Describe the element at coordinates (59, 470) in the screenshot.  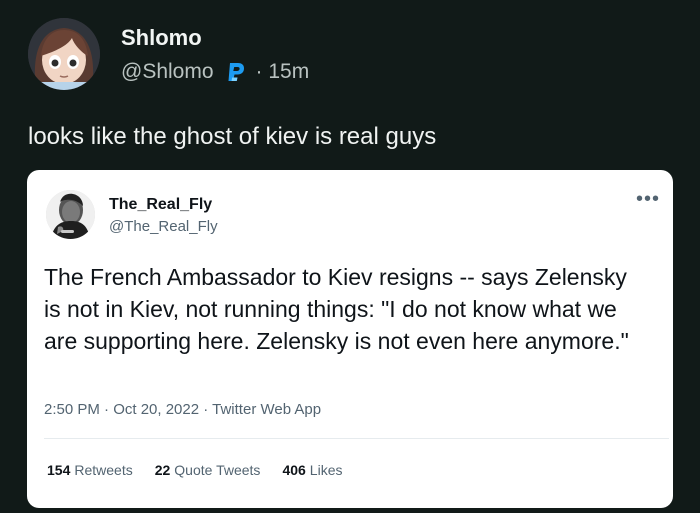
I see `retweets-count: 154` at that location.